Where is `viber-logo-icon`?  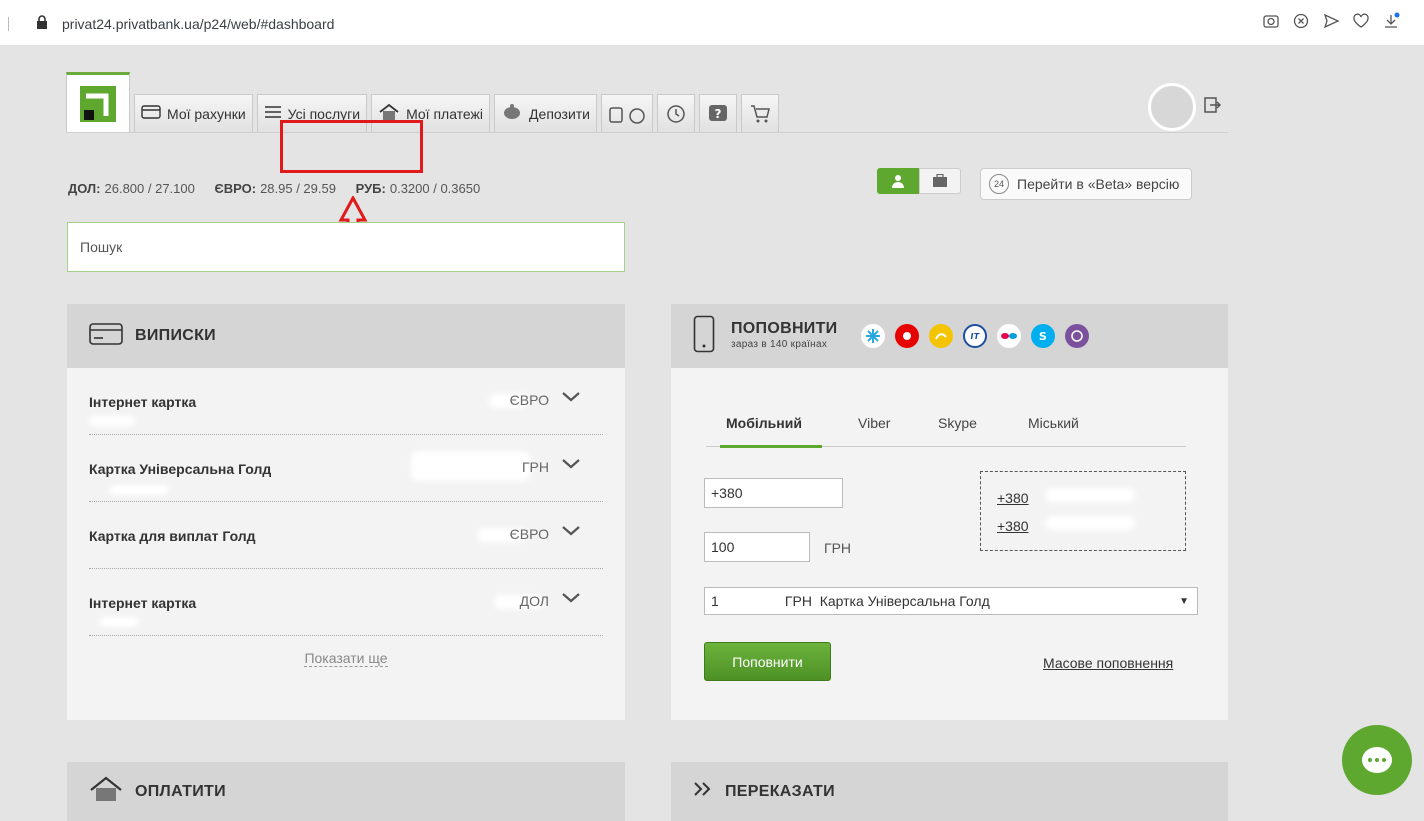 viber-logo-icon is located at coordinates (1077, 336).